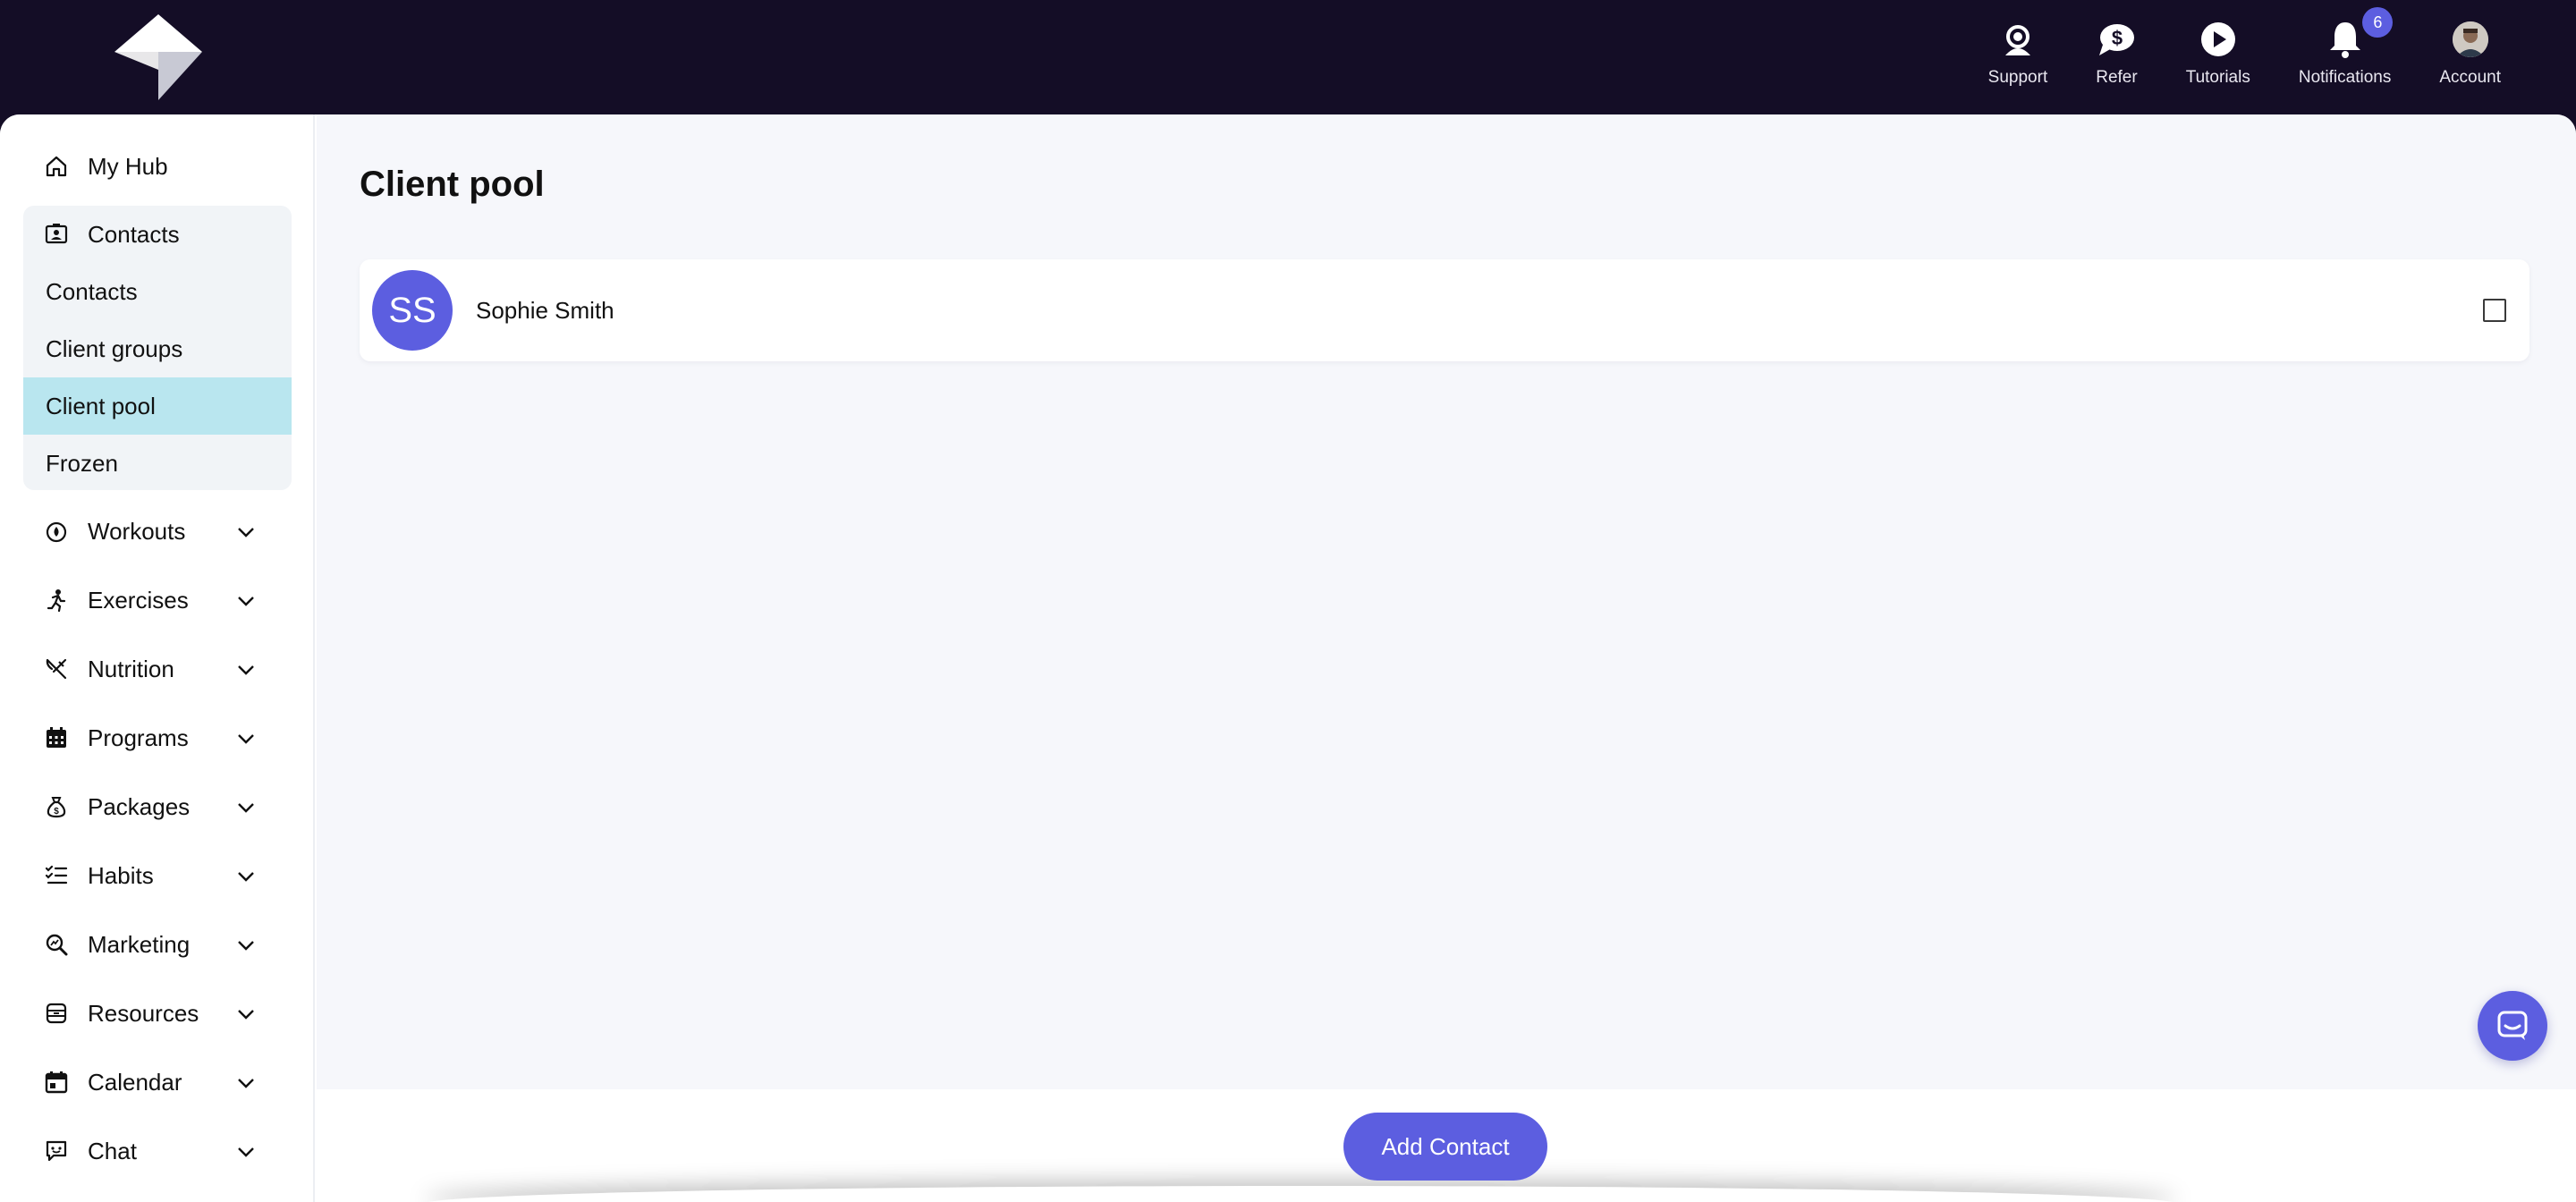 This screenshot has height=1202, width=2576. What do you see at coordinates (121, 875) in the screenshot?
I see `sidebar-item-label: Habits` at bounding box center [121, 875].